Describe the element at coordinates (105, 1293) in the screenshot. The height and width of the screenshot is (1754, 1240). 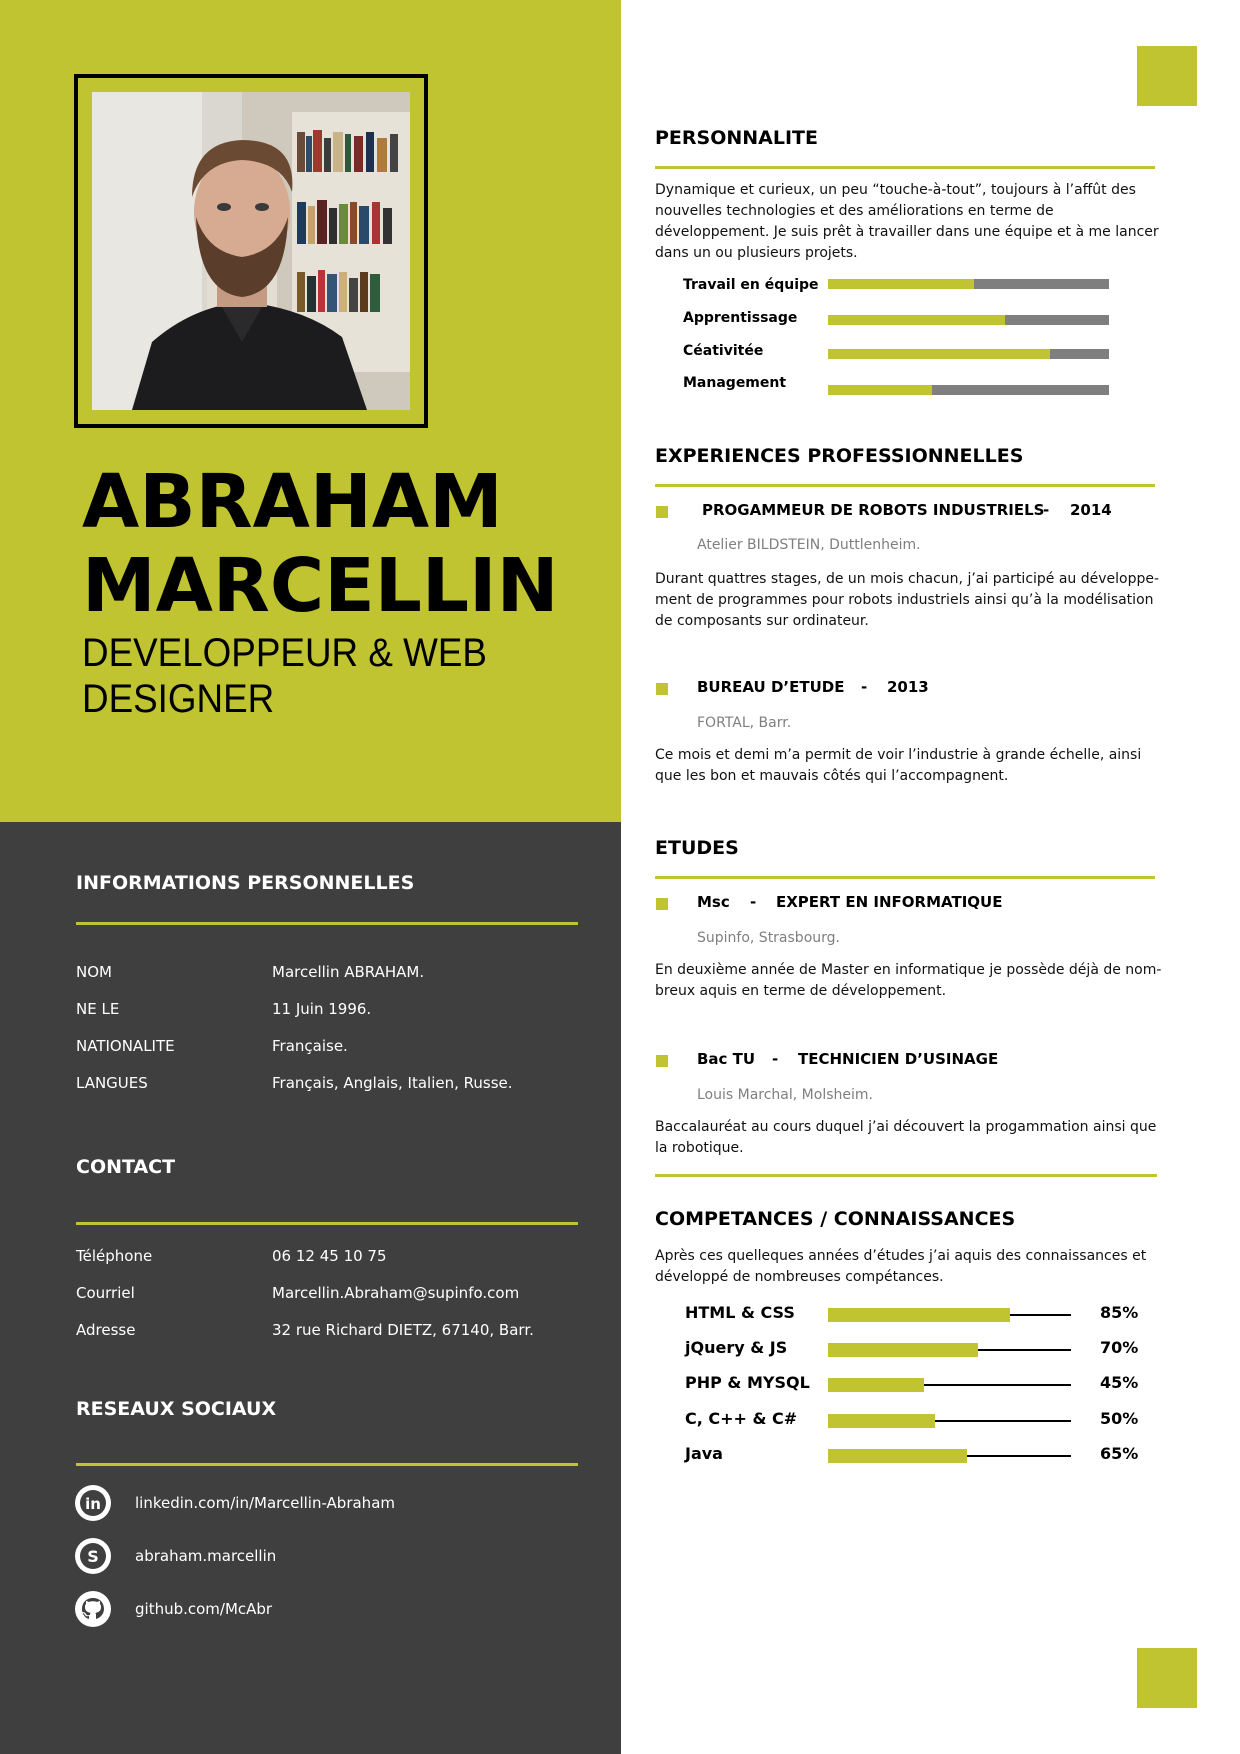
I see `contact-label: Courriel` at that location.